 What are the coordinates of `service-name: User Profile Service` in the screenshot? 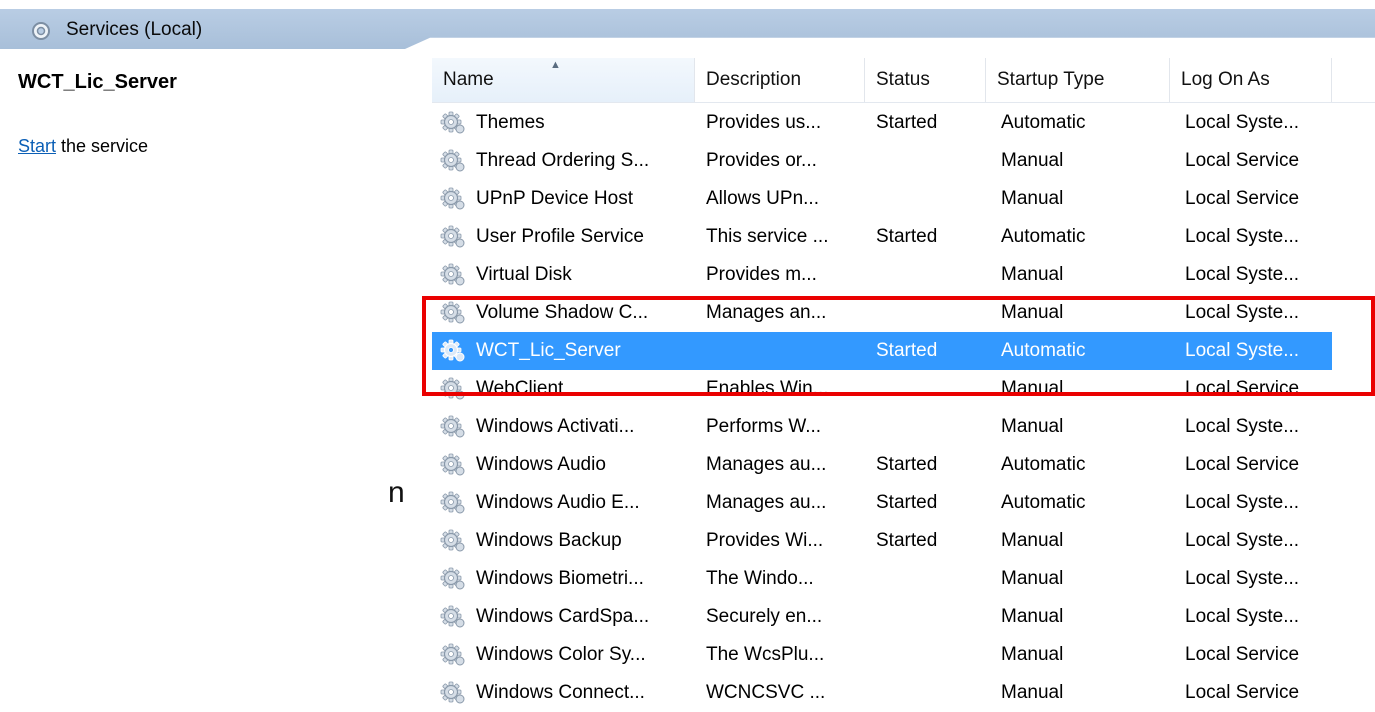 It's located at (560, 236).